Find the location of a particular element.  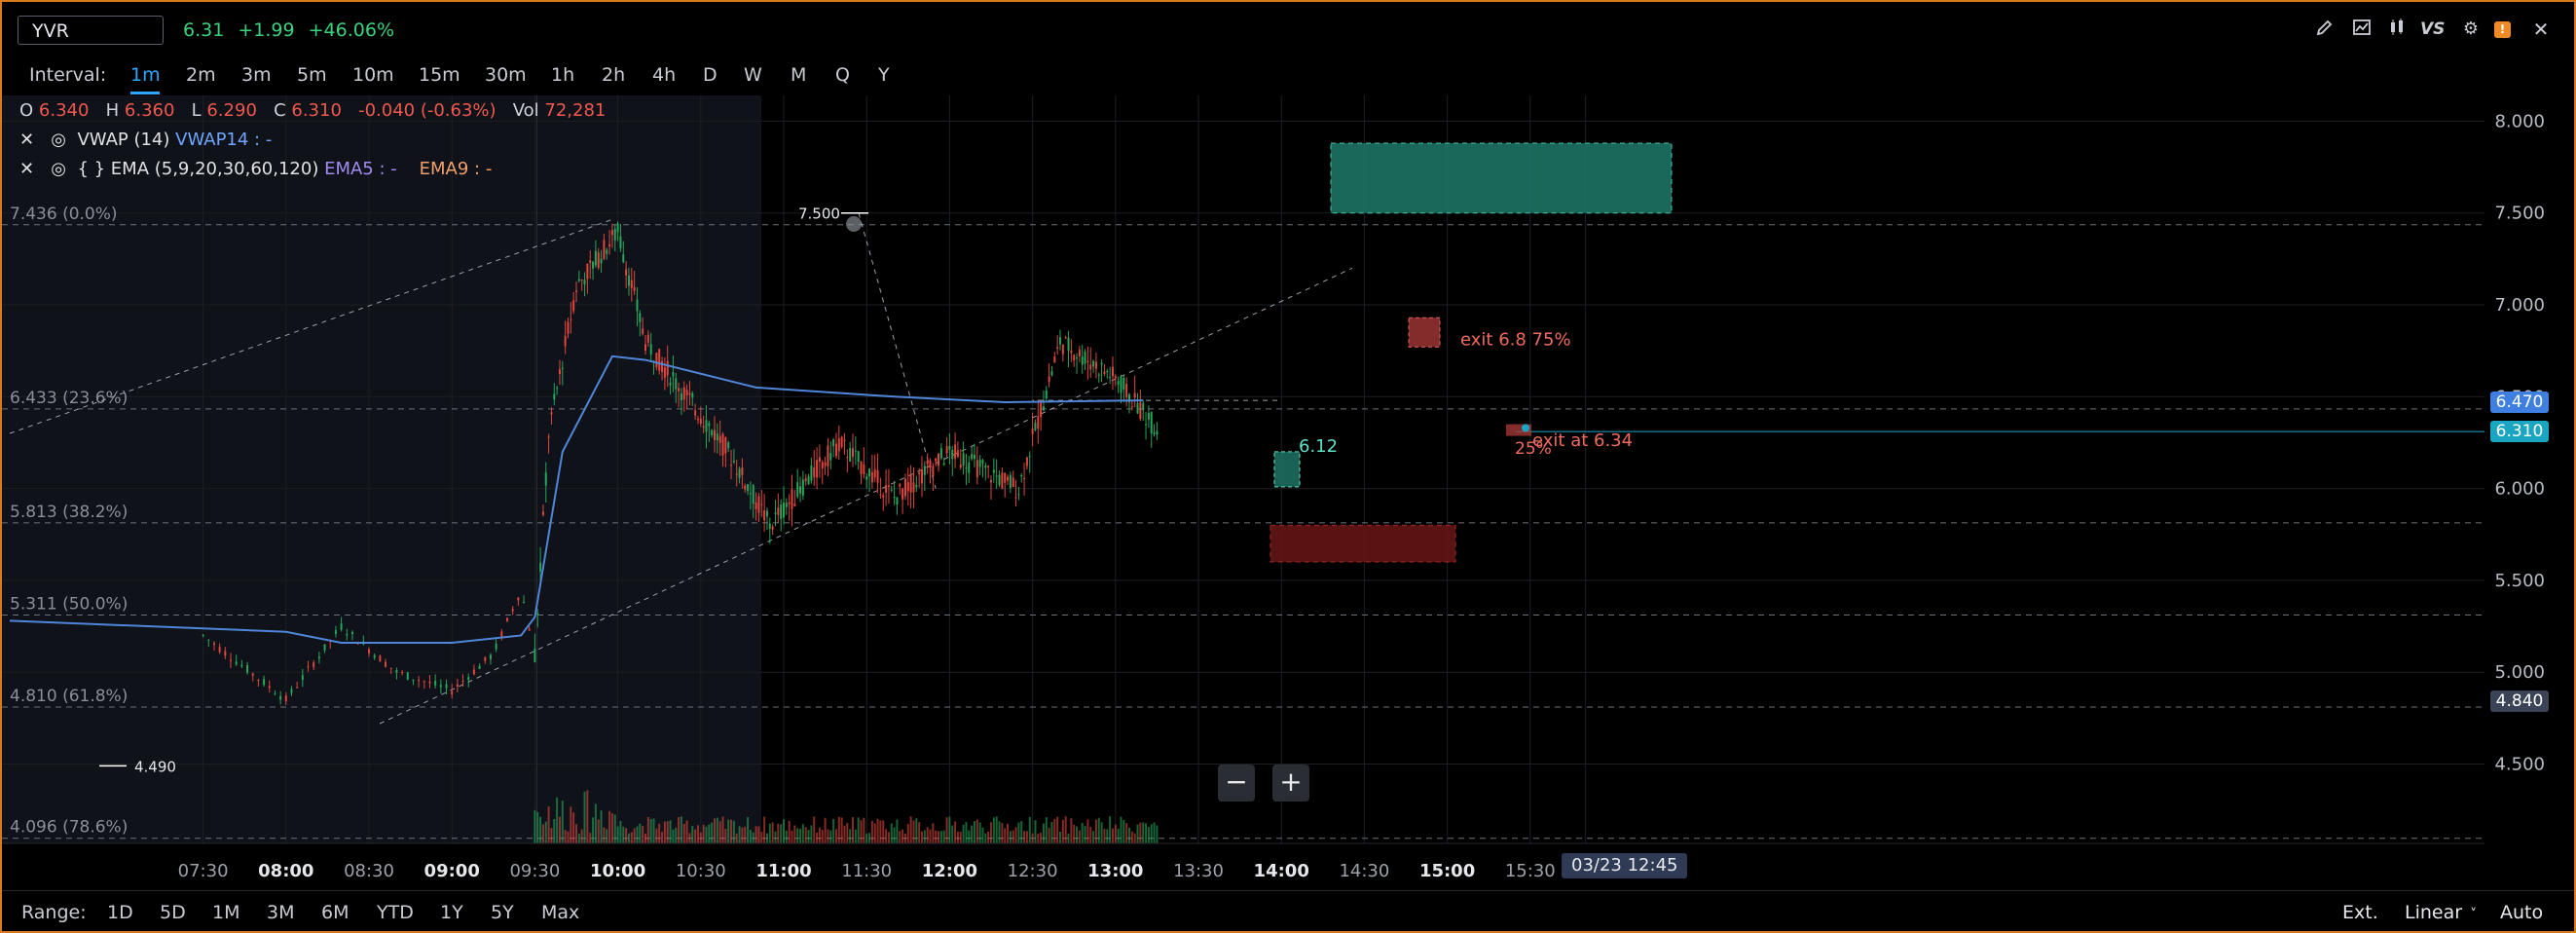

range-1d: 1D is located at coordinates (120, 912).